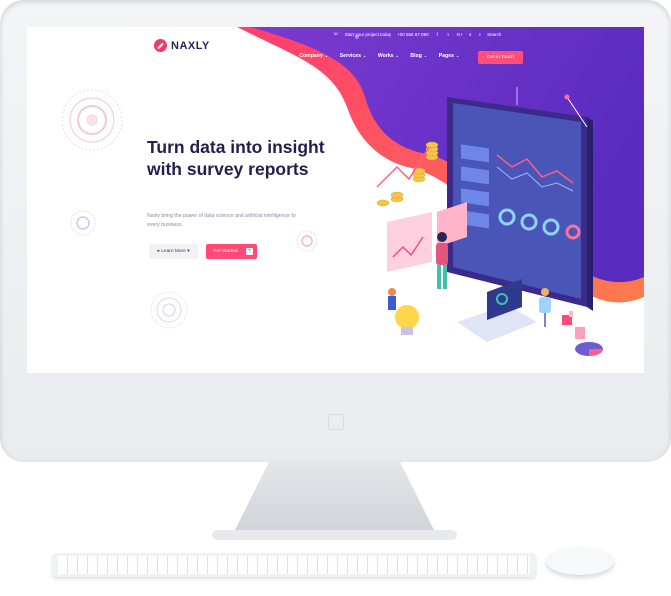 This screenshot has height=596, width=671. I want to click on project-text: Start your project today, so click(368, 34).